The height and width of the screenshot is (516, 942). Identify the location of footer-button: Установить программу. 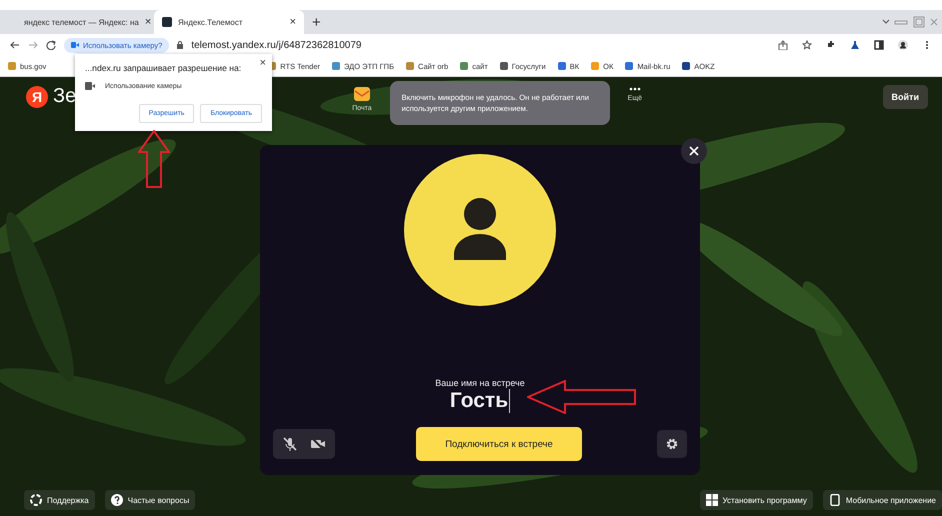
(756, 500).